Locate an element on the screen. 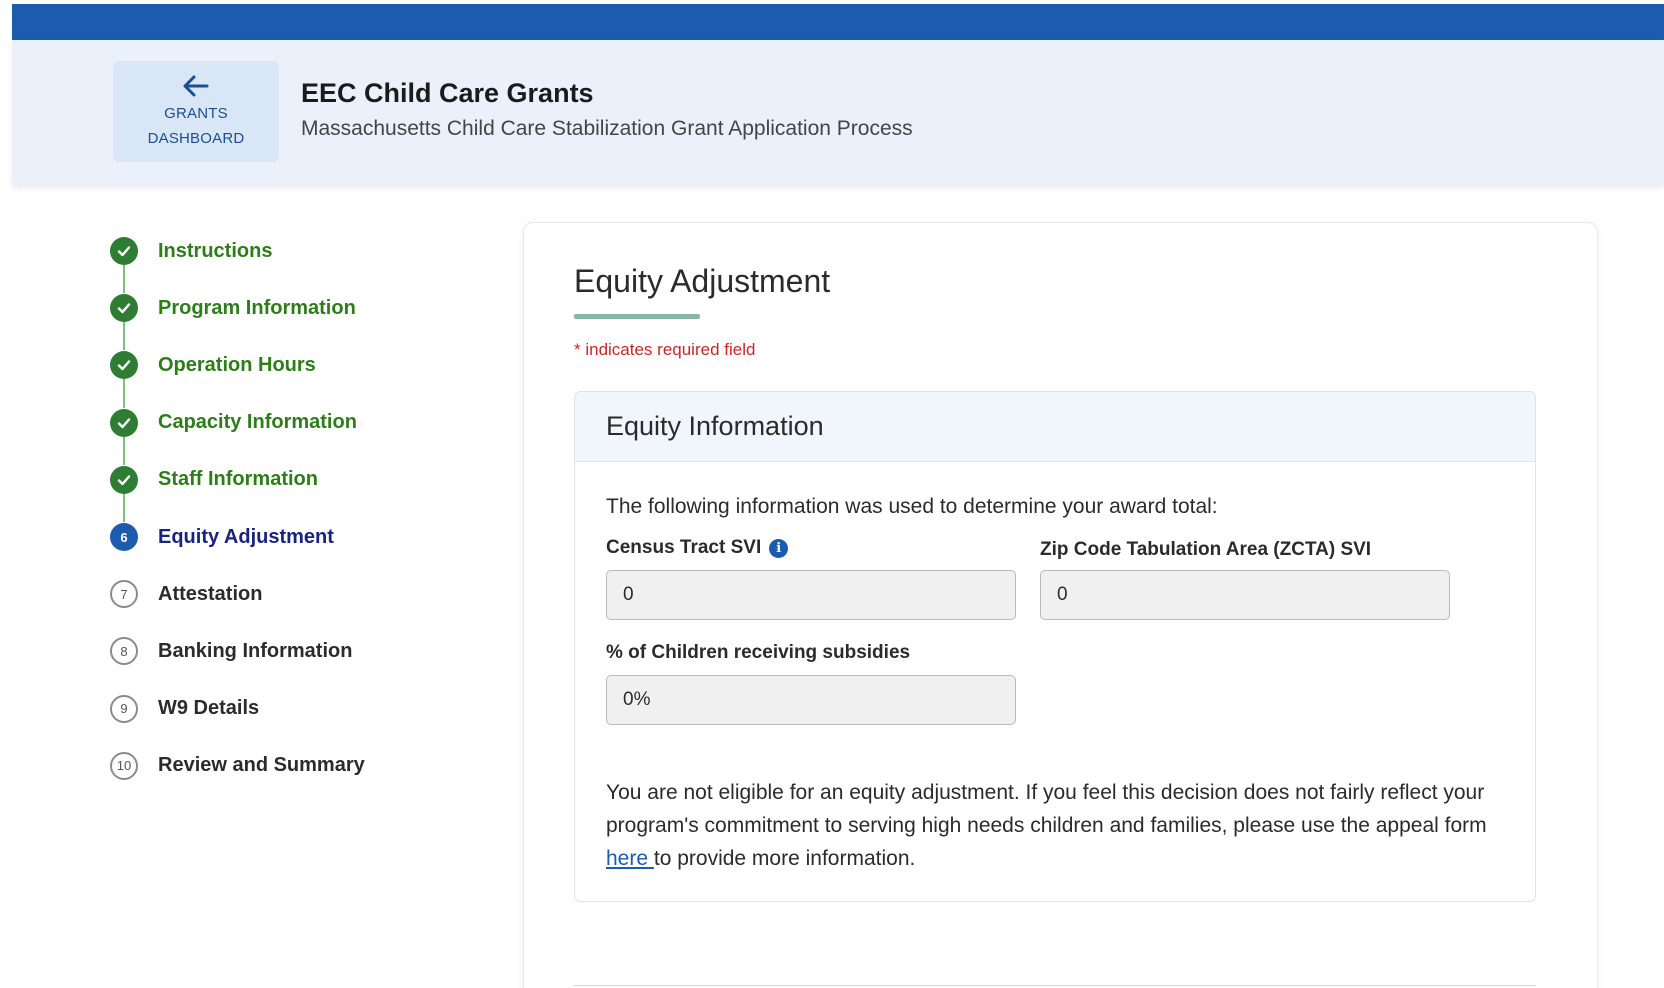  grants-dashboard-button: GRANTS DASHBOARD is located at coordinates (196, 111).